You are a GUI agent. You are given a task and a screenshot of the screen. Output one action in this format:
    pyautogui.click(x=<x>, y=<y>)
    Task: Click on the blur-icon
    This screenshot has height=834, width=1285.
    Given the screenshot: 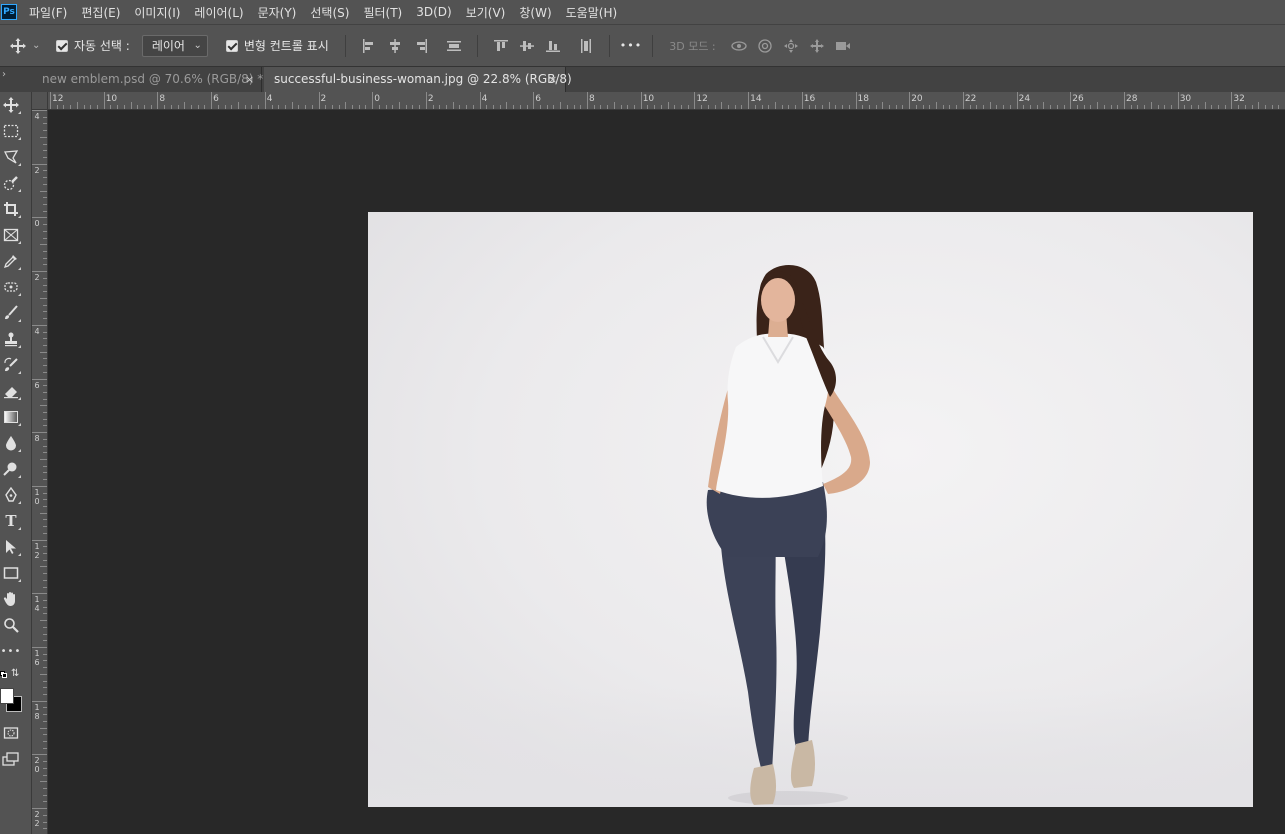 What is the action you would take?
    pyautogui.click(x=11, y=443)
    